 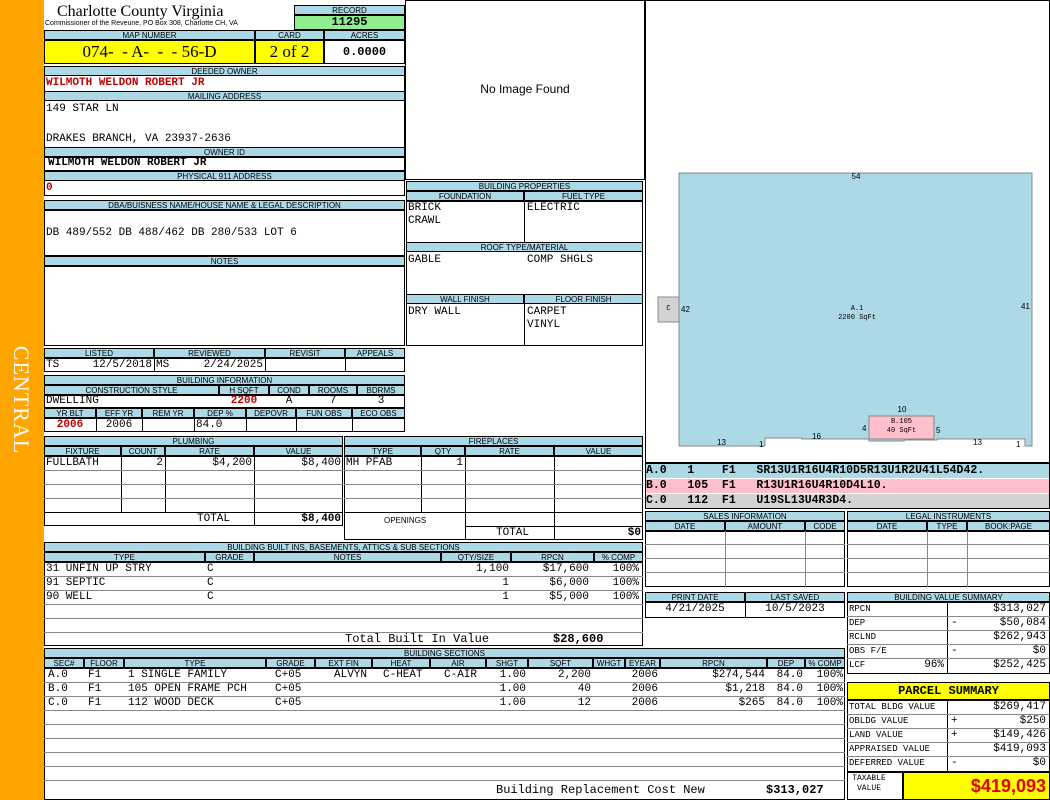 I want to click on record-value: 11295, so click(x=349, y=22).